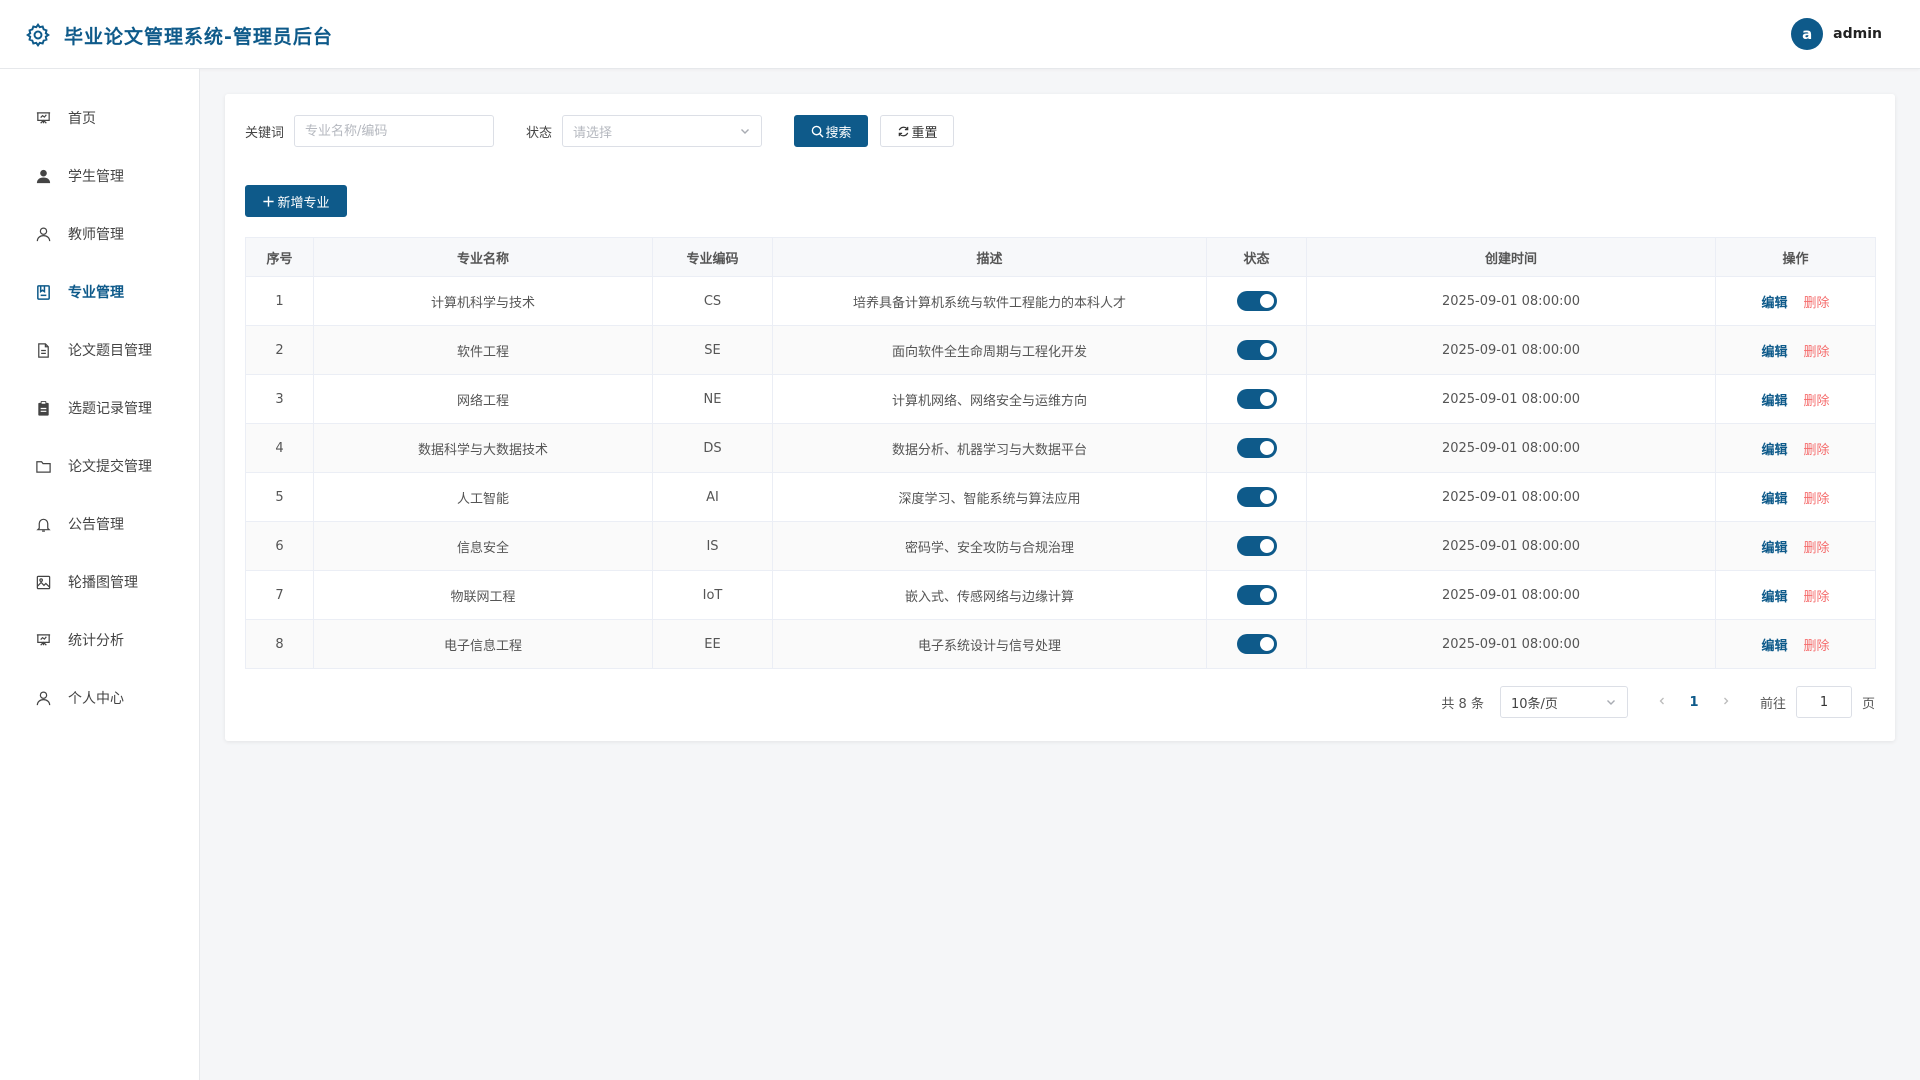  Describe the element at coordinates (1256, 257) in the screenshot. I see `column-header: 状态` at that location.